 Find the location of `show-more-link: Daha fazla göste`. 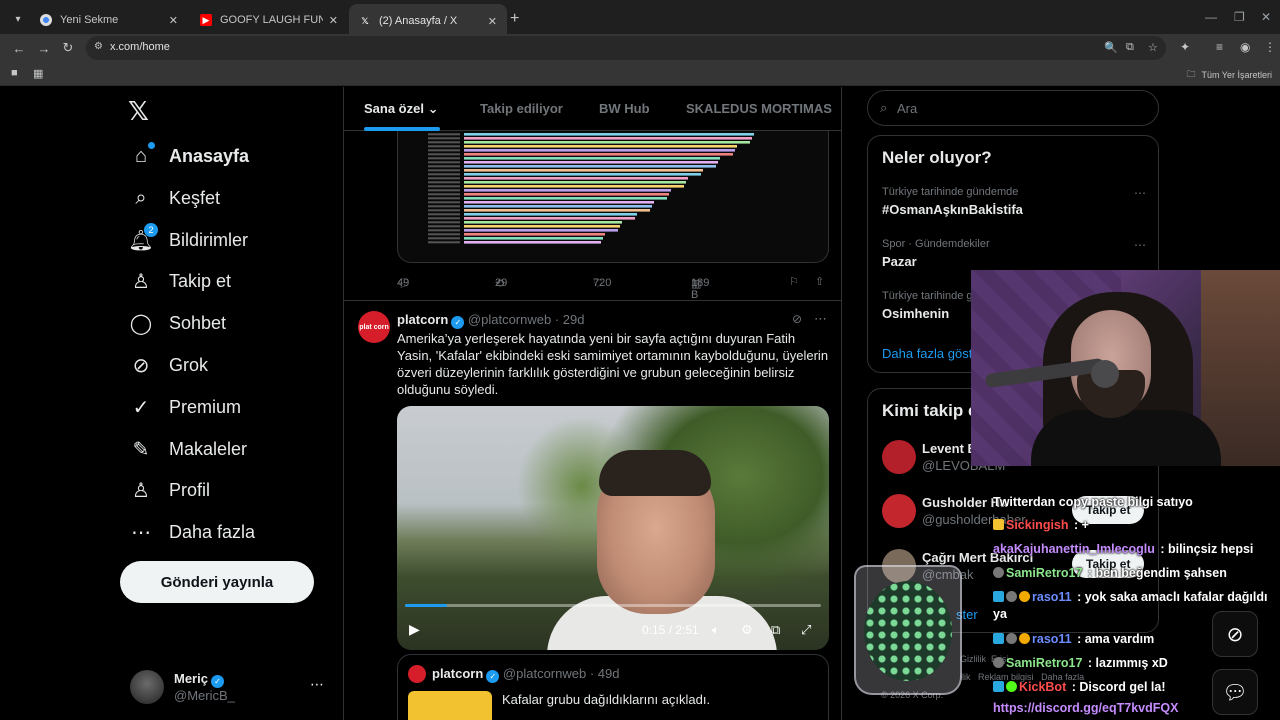

show-more-link: Daha fazla göste is located at coordinates (931, 353).